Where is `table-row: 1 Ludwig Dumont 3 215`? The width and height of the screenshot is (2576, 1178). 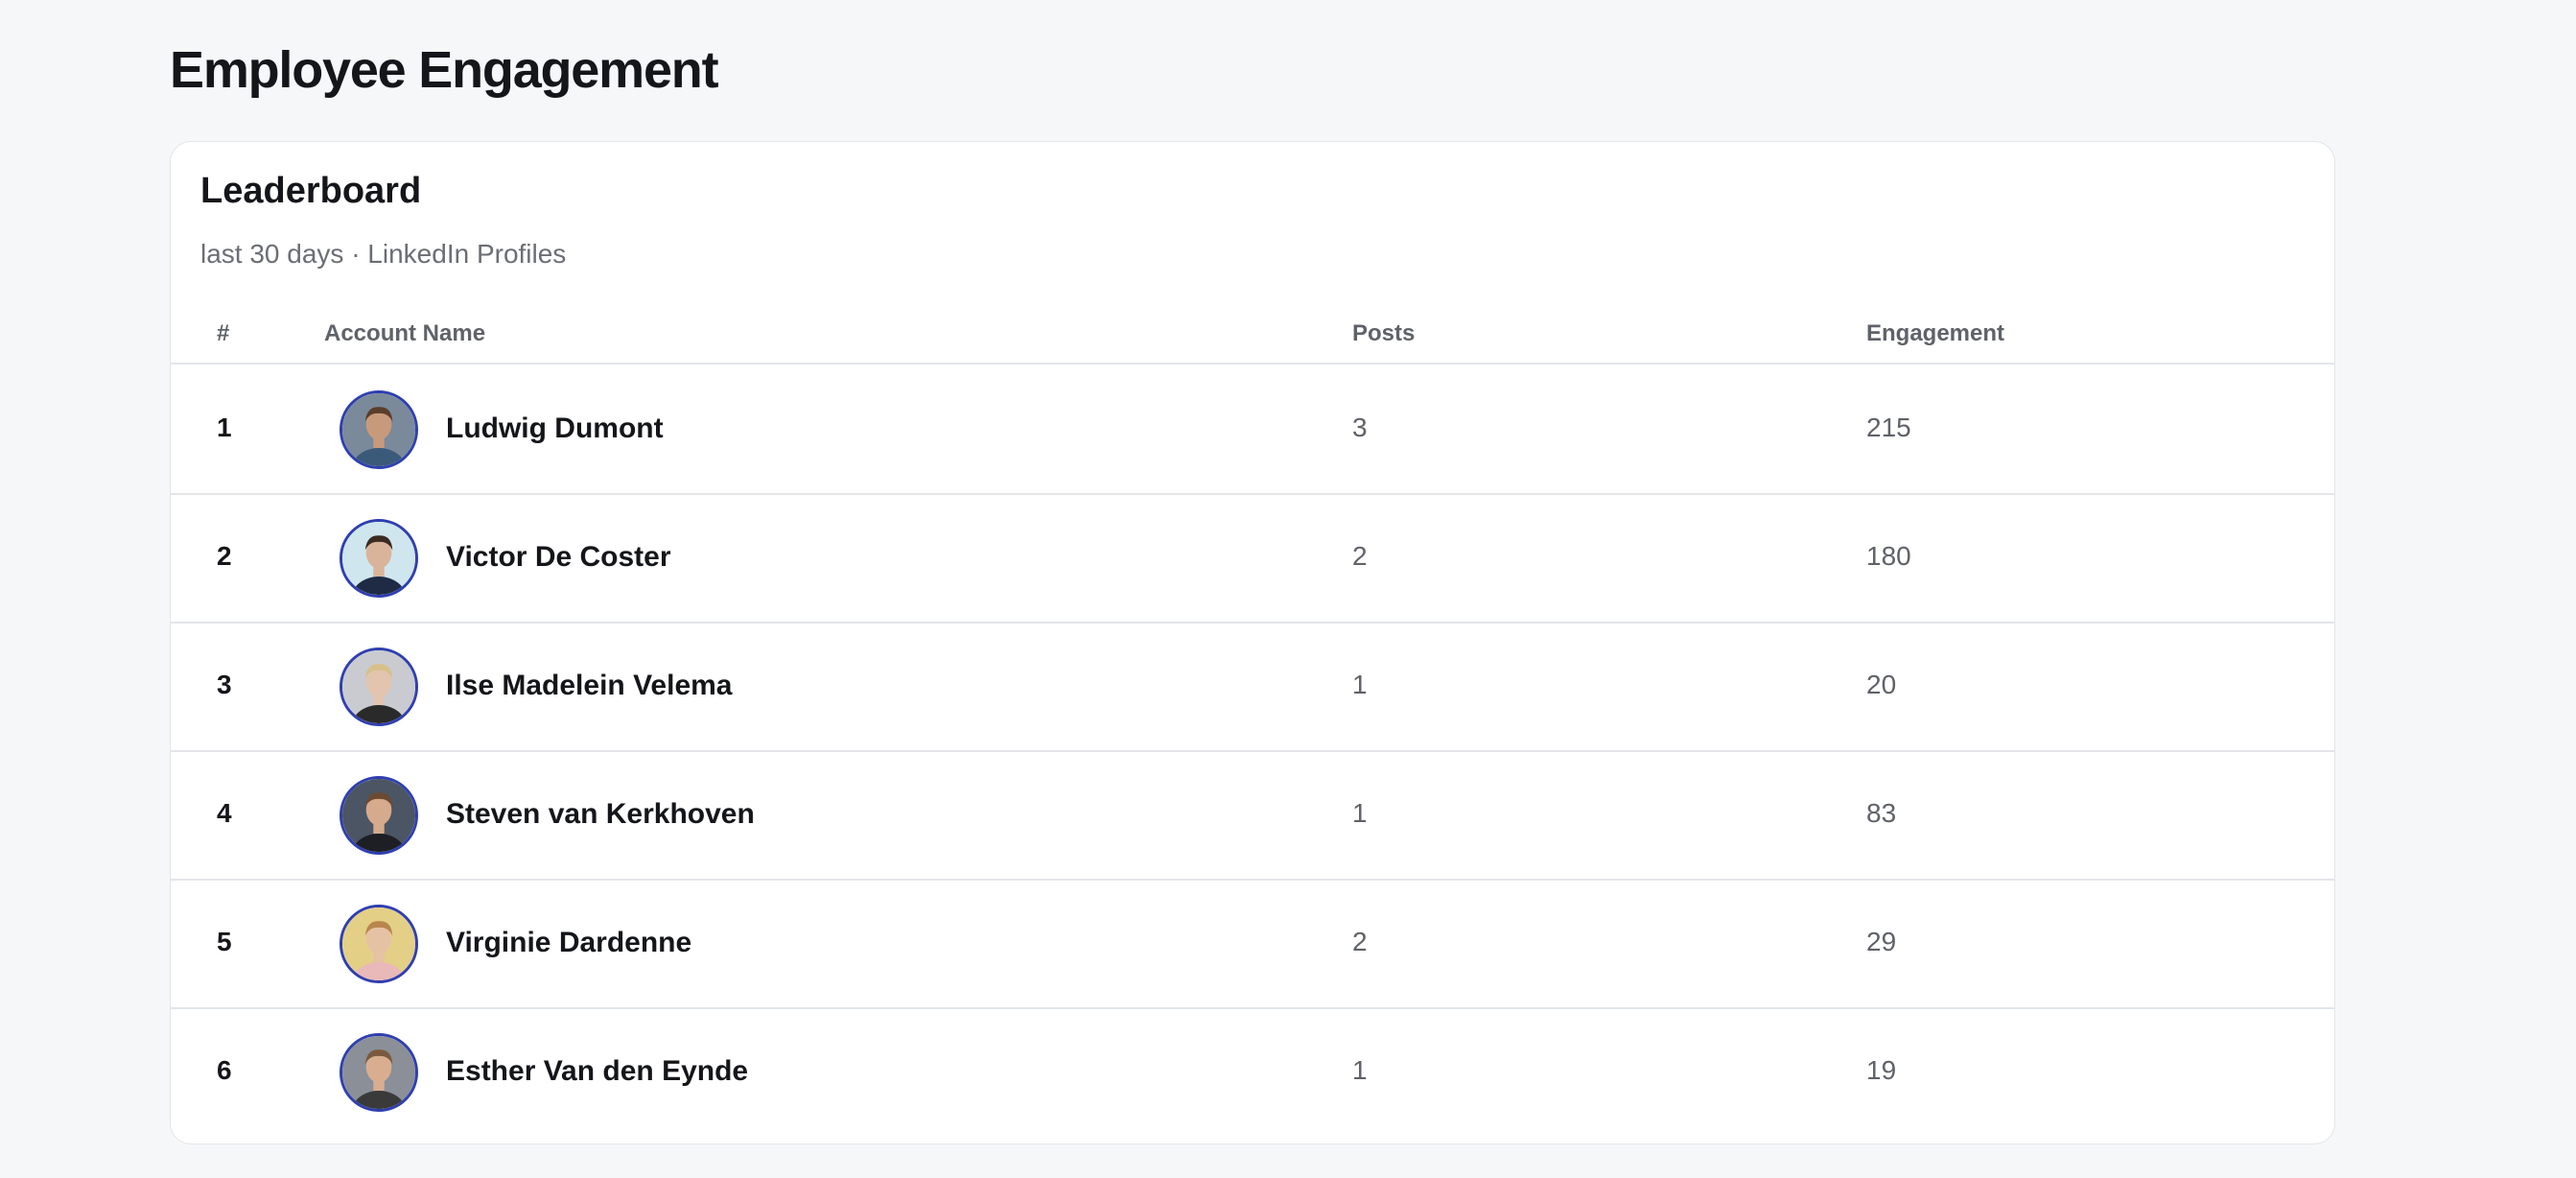 table-row: 1 Ludwig Dumont 3 215 is located at coordinates (1252, 431).